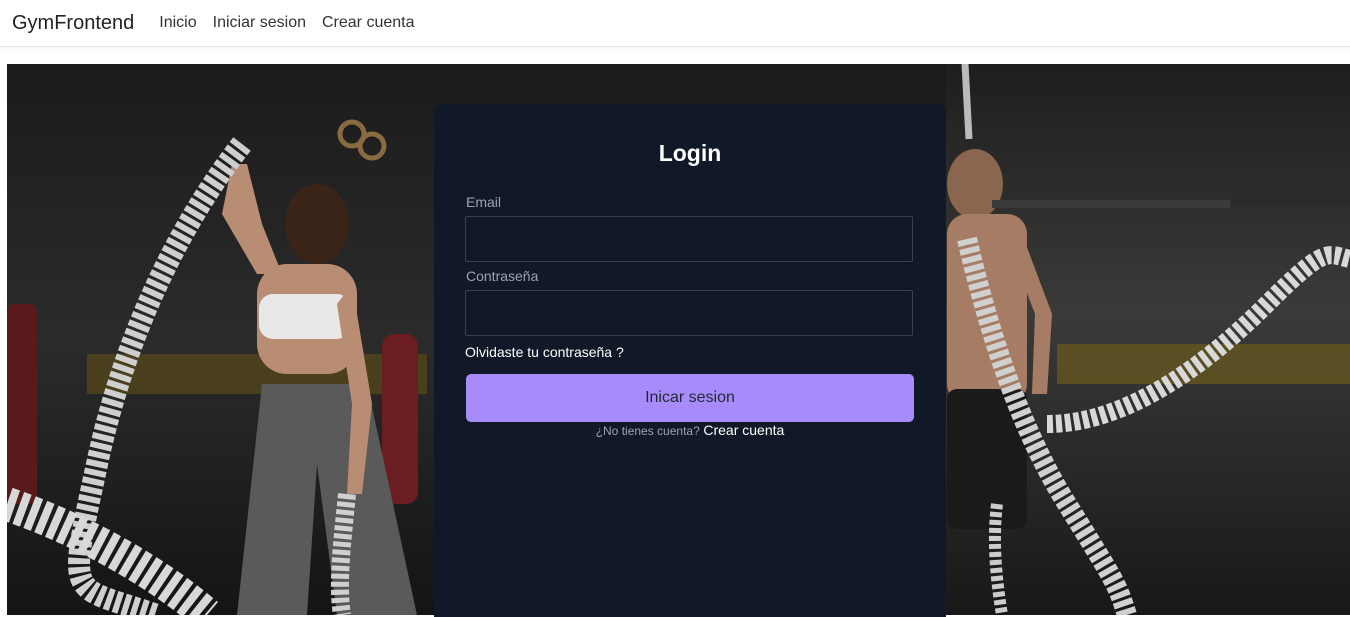  Describe the element at coordinates (647, 431) in the screenshot. I see `signup-question: ¿No tienes cuenta?` at that location.